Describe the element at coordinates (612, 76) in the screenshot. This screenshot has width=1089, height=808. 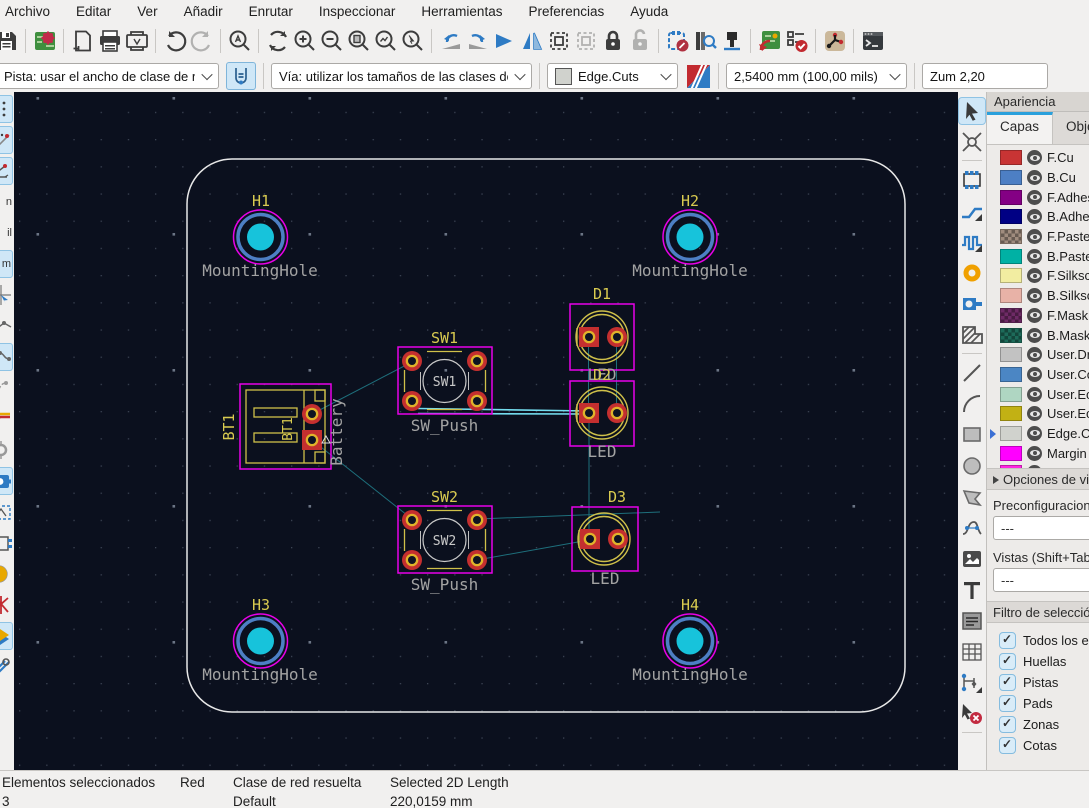
I see `active-layer-select: Edge.Cuts` at that location.